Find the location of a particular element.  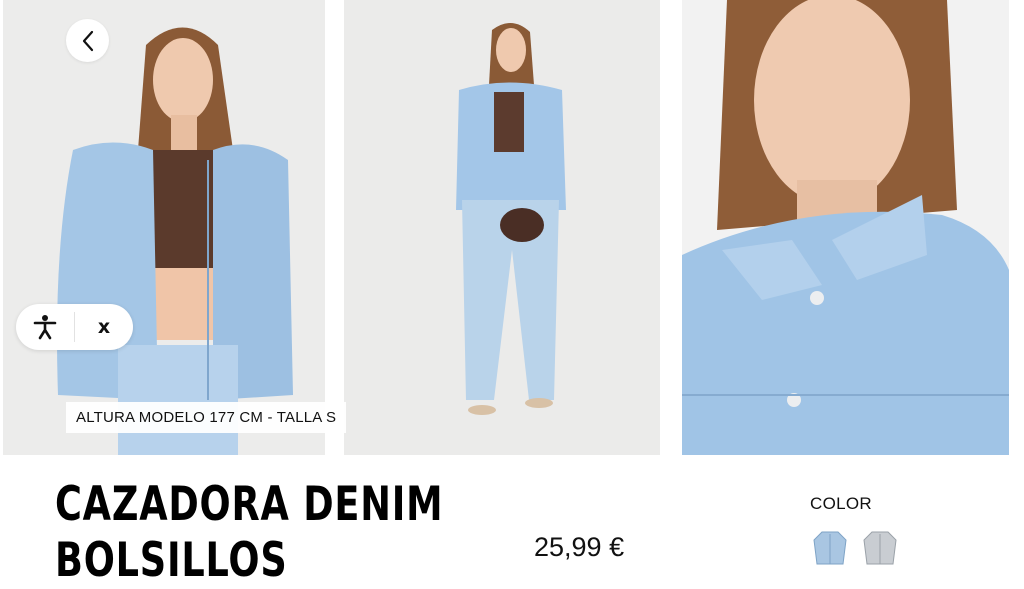

close-accessibility-button: x is located at coordinates (104, 327).